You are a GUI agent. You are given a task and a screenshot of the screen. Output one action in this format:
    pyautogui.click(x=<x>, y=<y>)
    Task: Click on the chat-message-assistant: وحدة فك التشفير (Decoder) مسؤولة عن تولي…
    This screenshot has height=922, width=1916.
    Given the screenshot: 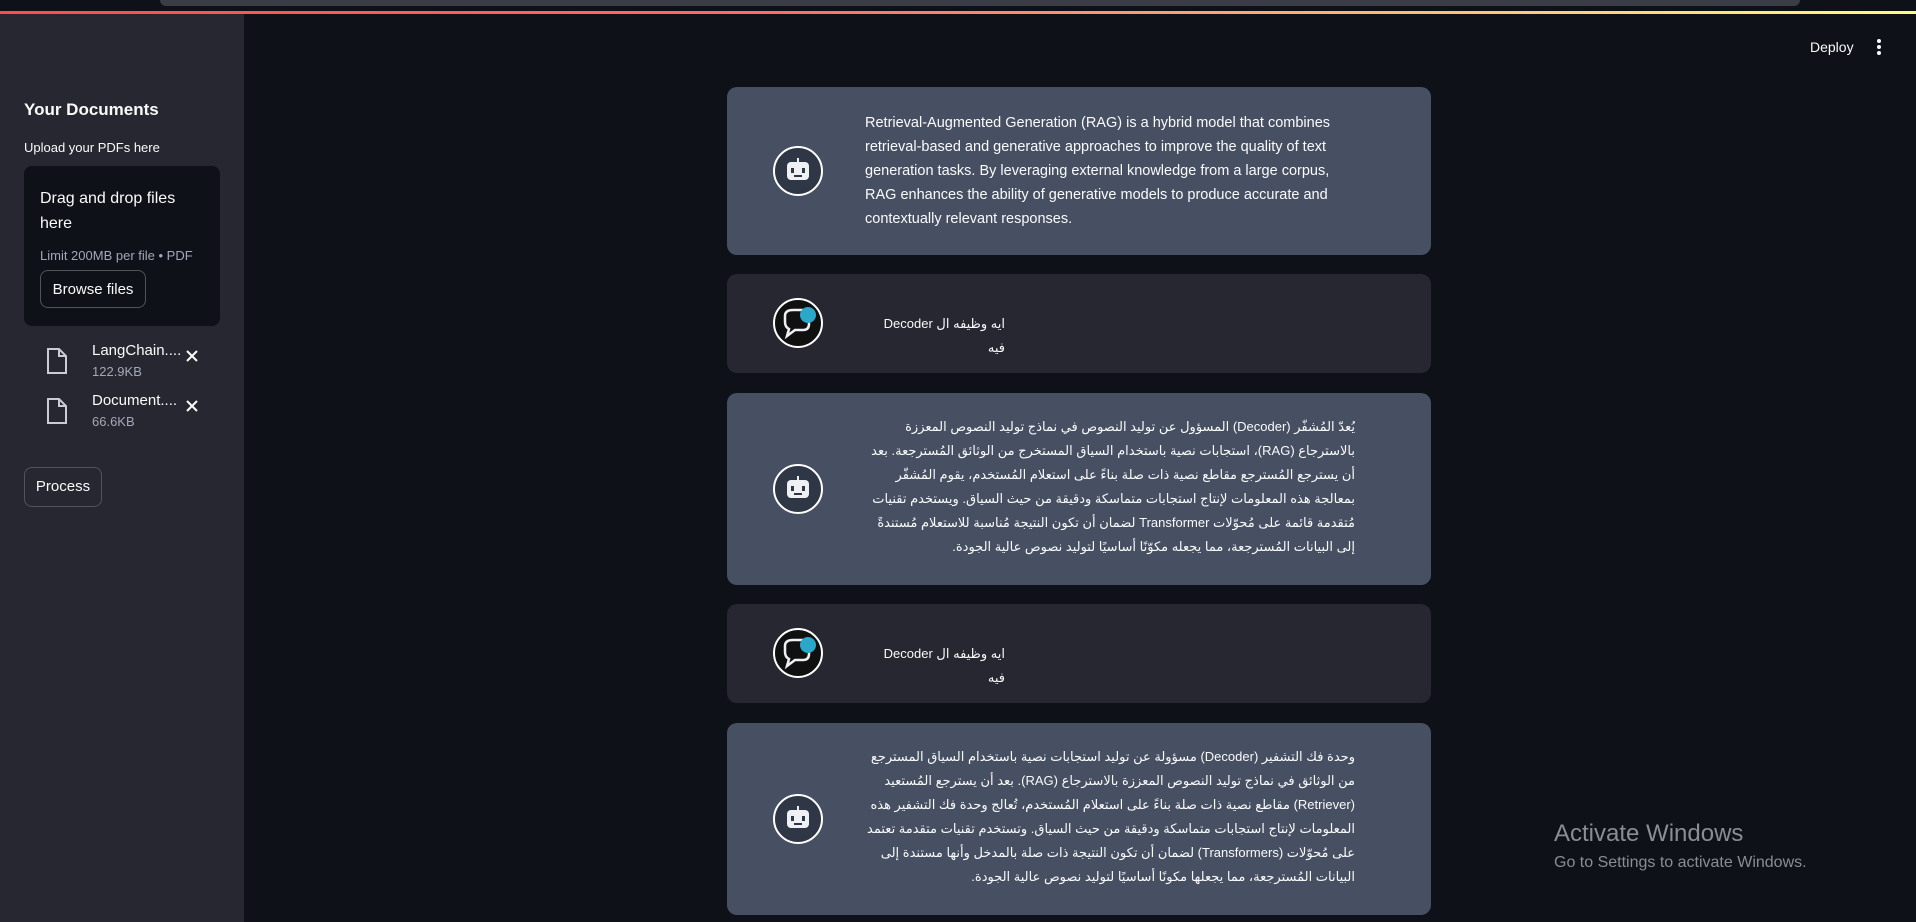 What is the action you would take?
    pyautogui.click(x=1079, y=819)
    